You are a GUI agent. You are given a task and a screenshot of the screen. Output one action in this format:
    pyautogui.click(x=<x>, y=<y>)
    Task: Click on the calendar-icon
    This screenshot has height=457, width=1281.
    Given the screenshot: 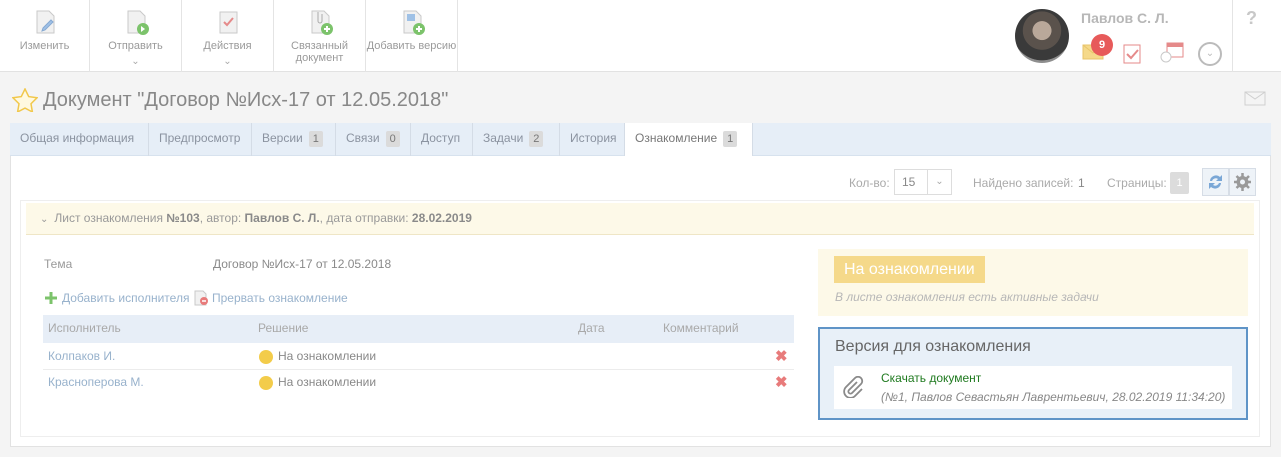 What is the action you would take?
    pyautogui.click(x=1172, y=53)
    